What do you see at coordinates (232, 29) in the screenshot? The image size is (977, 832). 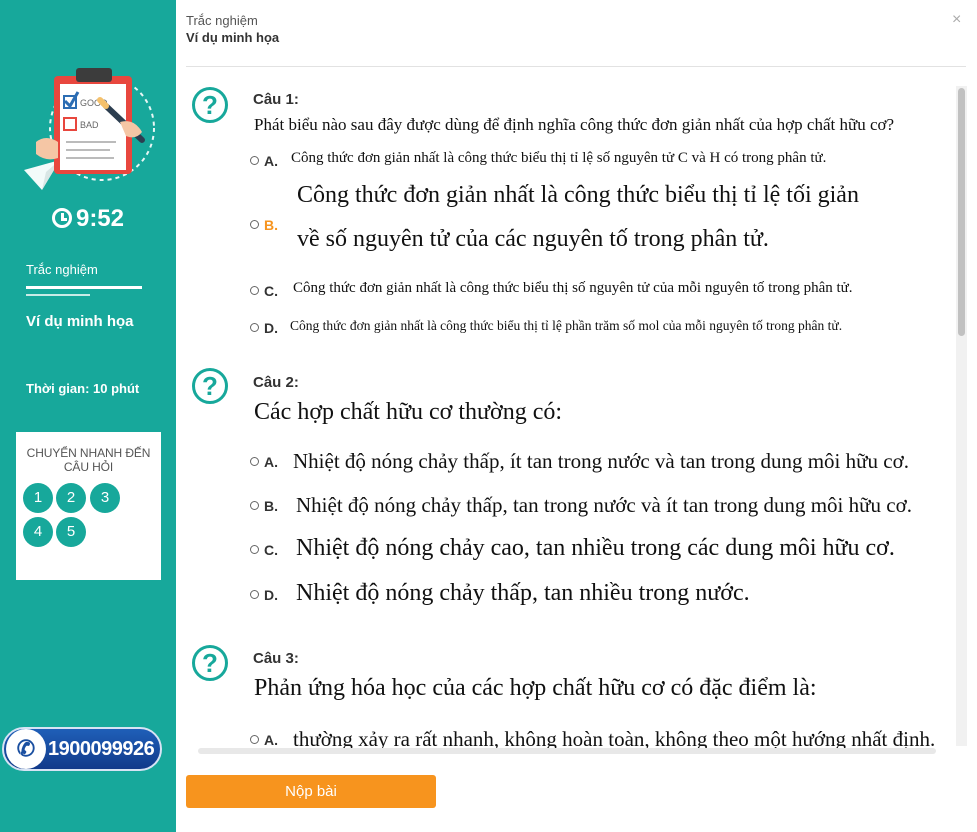 I see `modal-header: Trắc nghiệm Ví dụ minh họa` at bounding box center [232, 29].